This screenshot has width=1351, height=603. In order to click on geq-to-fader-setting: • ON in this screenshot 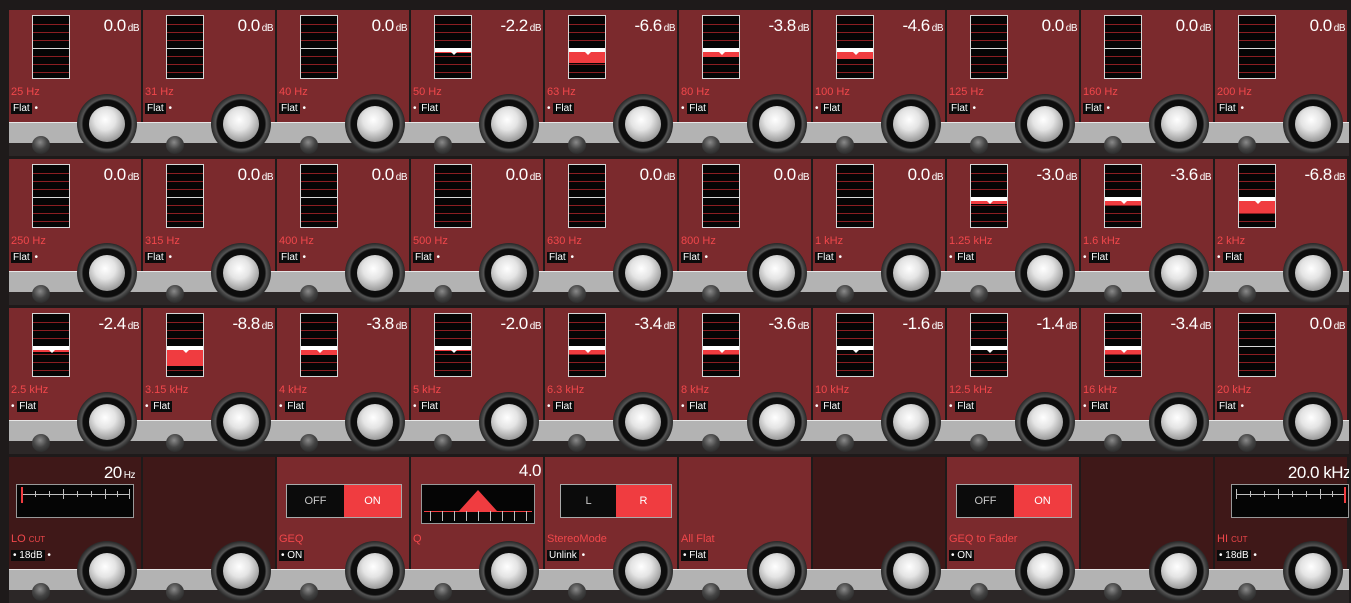, I will do `click(962, 557)`.